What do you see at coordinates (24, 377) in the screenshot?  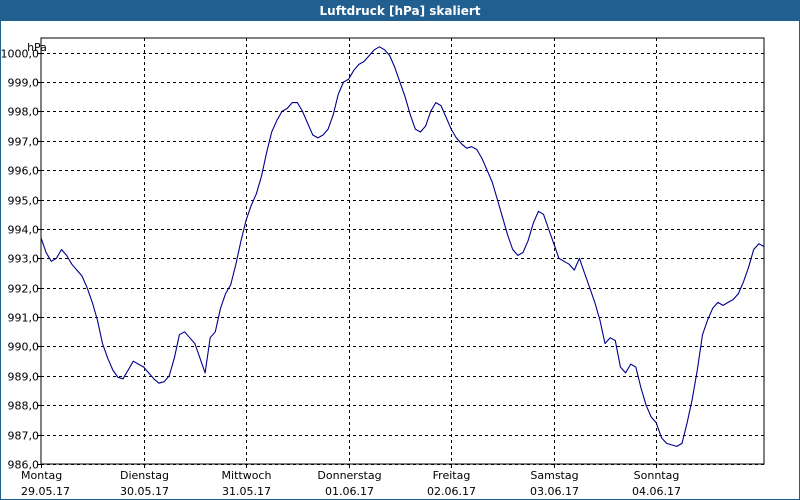 I see `y-tick-label: 989,0` at bounding box center [24, 377].